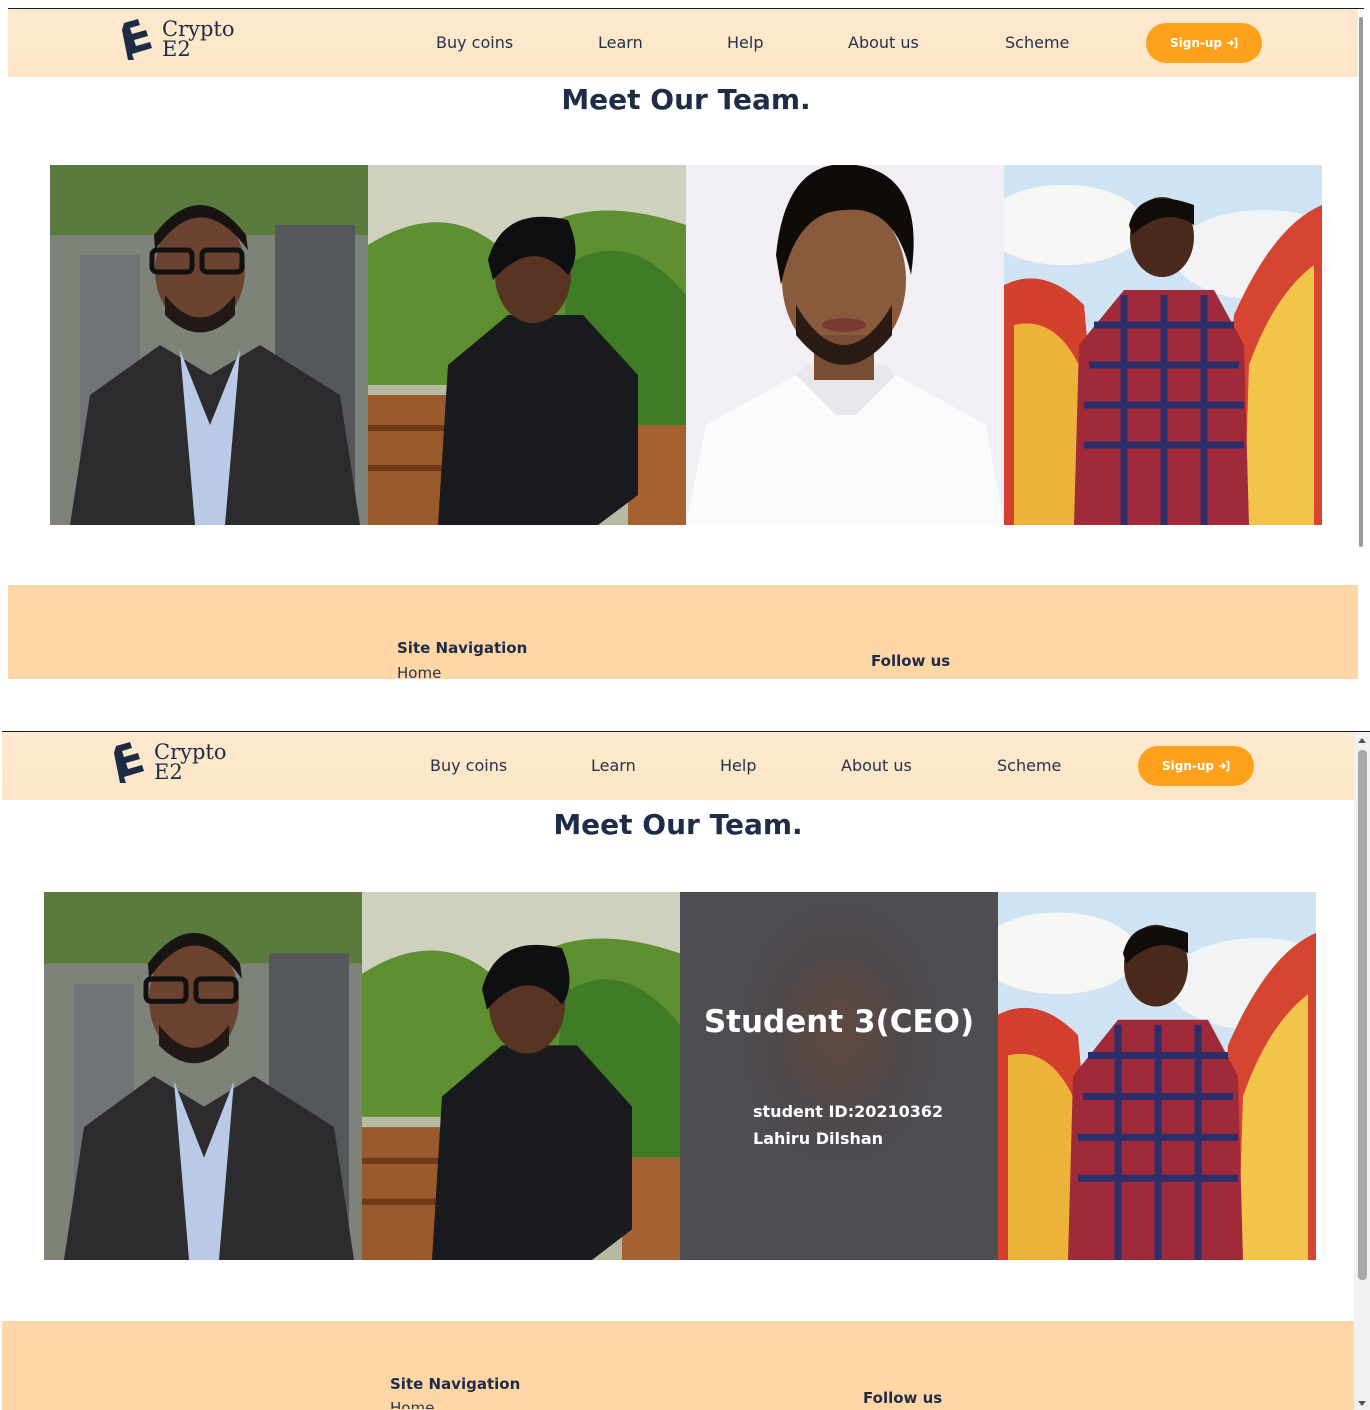 Image resolution: width=1370 pixels, height=1410 pixels. Describe the element at coordinates (1362, 1403) in the screenshot. I see `scroll-down-arrow-icon` at that location.